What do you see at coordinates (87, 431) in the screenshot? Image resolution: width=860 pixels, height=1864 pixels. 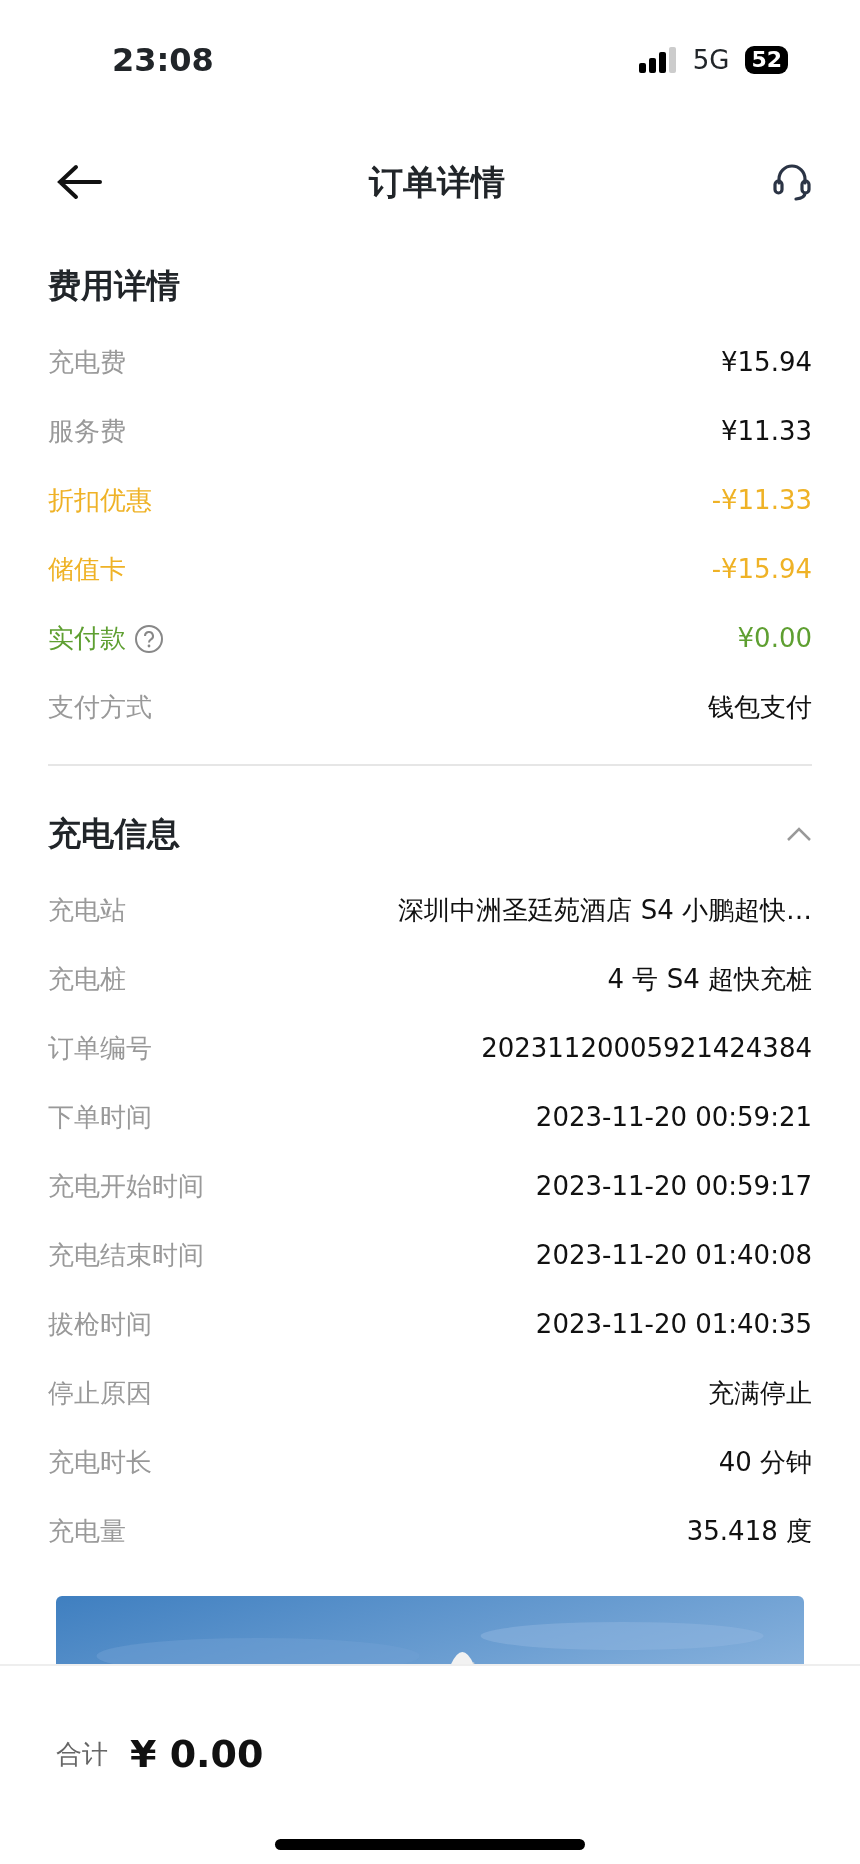 I see `row-label: 服务费` at bounding box center [87, 431].